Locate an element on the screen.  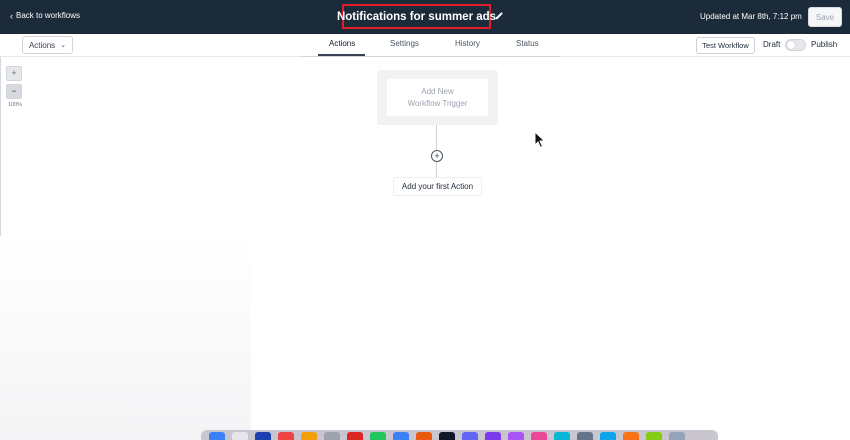
updated-timestamp: Updated at Mar 8th, 7:12 pm is located at coordinates (751, 16).